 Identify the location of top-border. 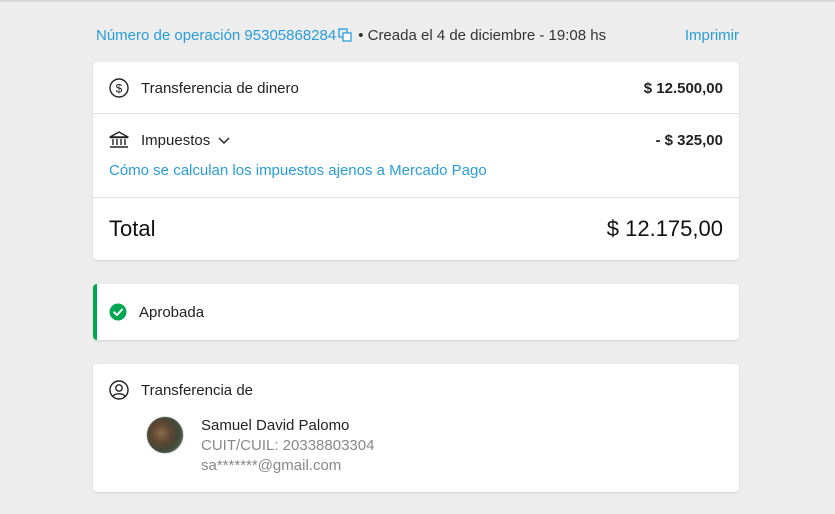
(417, 1).